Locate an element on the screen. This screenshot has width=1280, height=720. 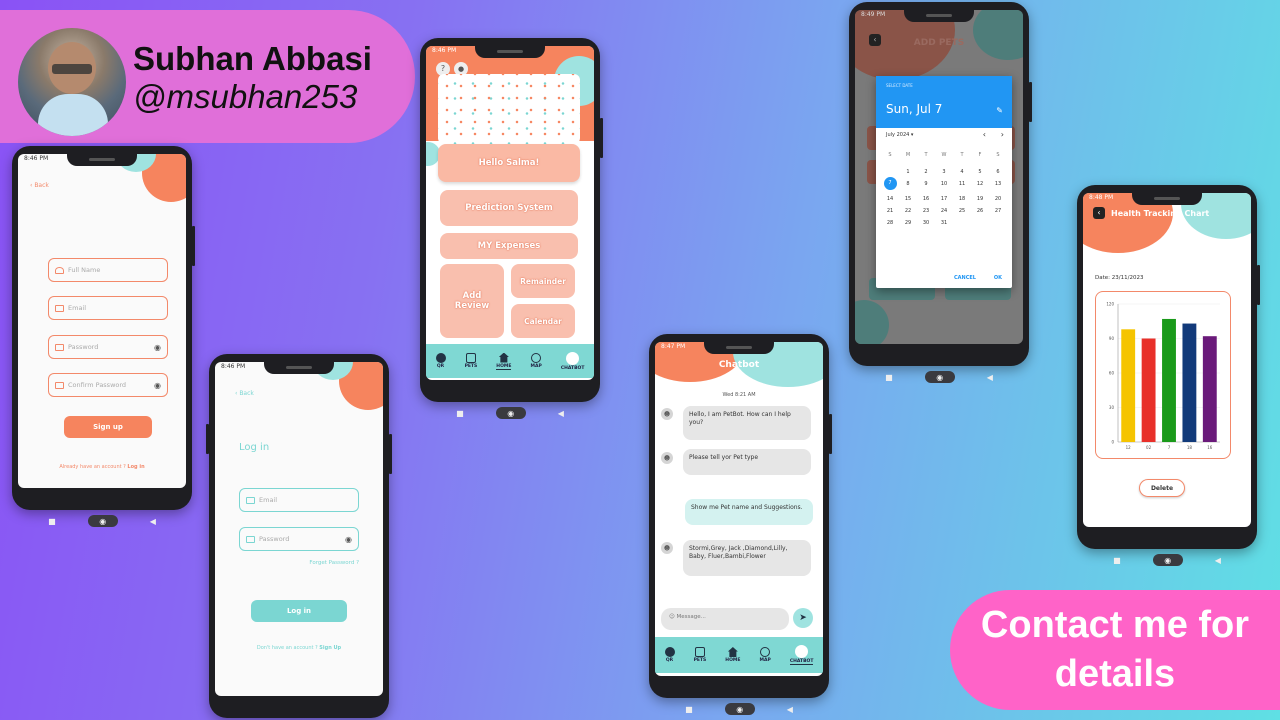
weekday-label: S is located at coordinates (890, 155).